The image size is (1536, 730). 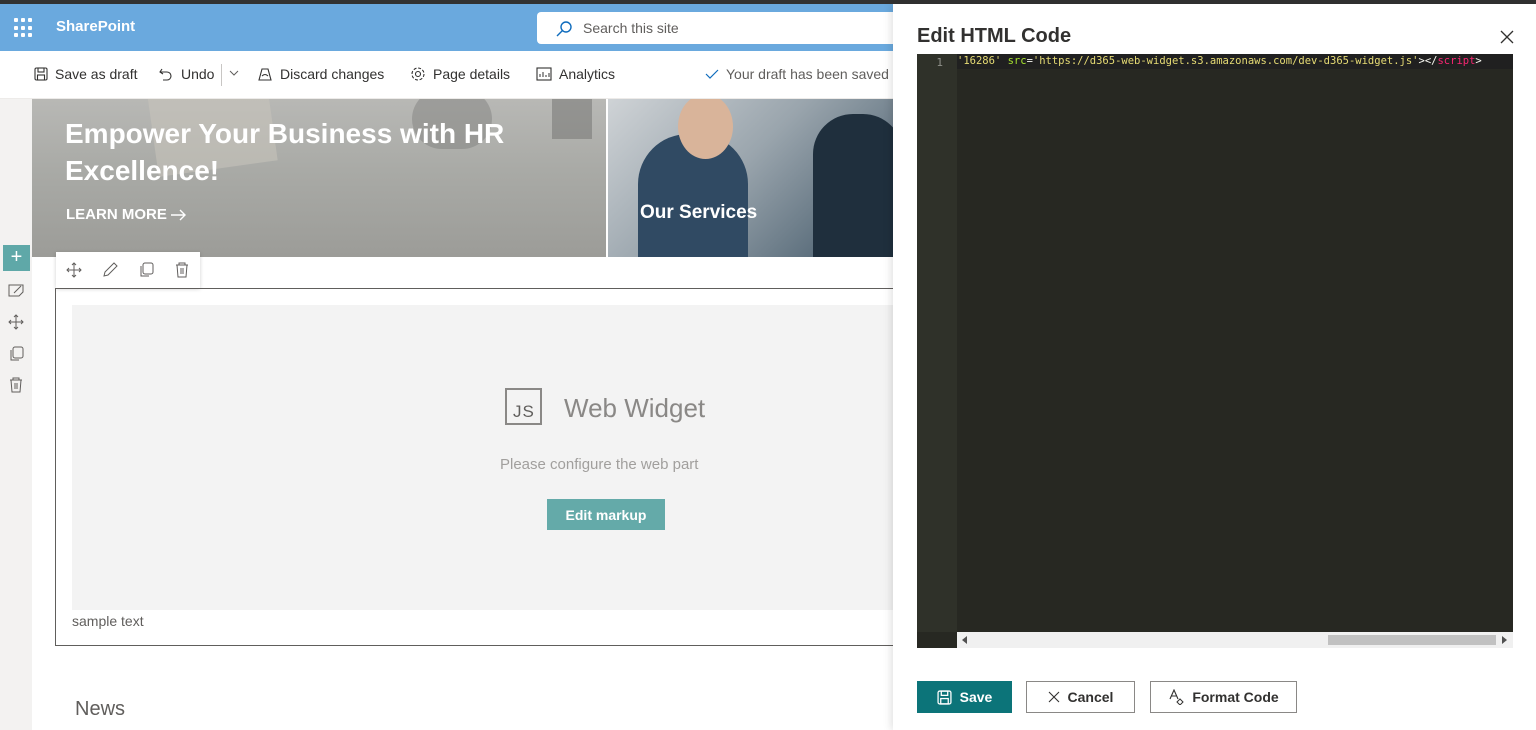 I want to click on draft-saved-label: Your draft has been saved, so click(x=807, y=74).